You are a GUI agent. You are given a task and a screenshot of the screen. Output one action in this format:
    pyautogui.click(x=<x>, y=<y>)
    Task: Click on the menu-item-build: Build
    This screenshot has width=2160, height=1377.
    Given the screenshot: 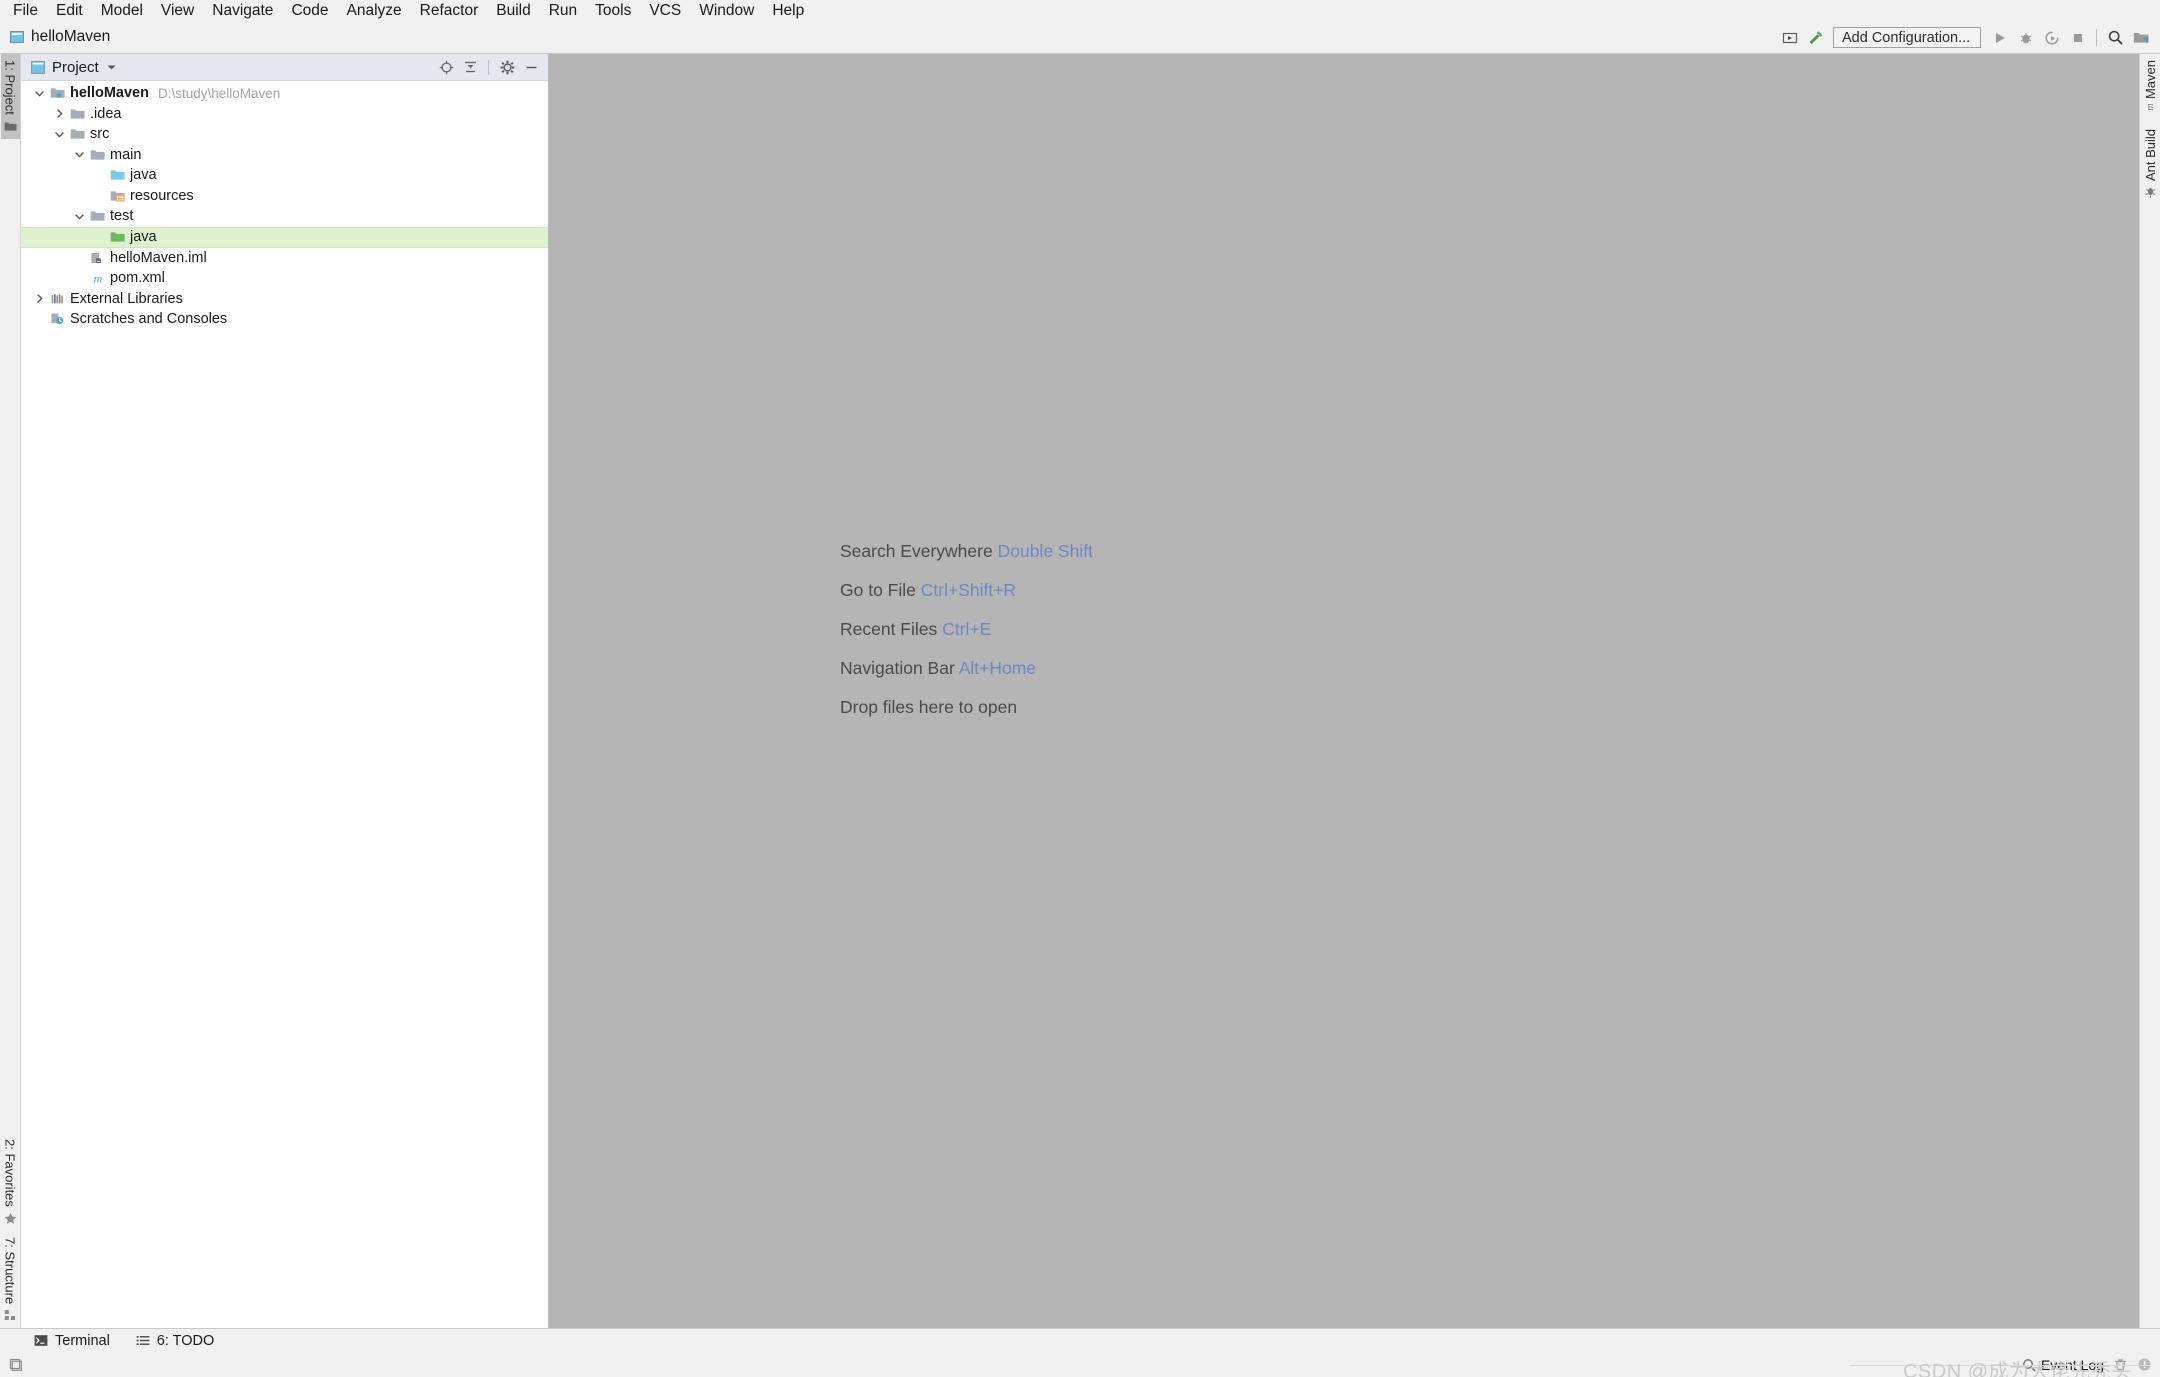 What is the action you would take?
    pyautogui.click(x=513, y=11)
    